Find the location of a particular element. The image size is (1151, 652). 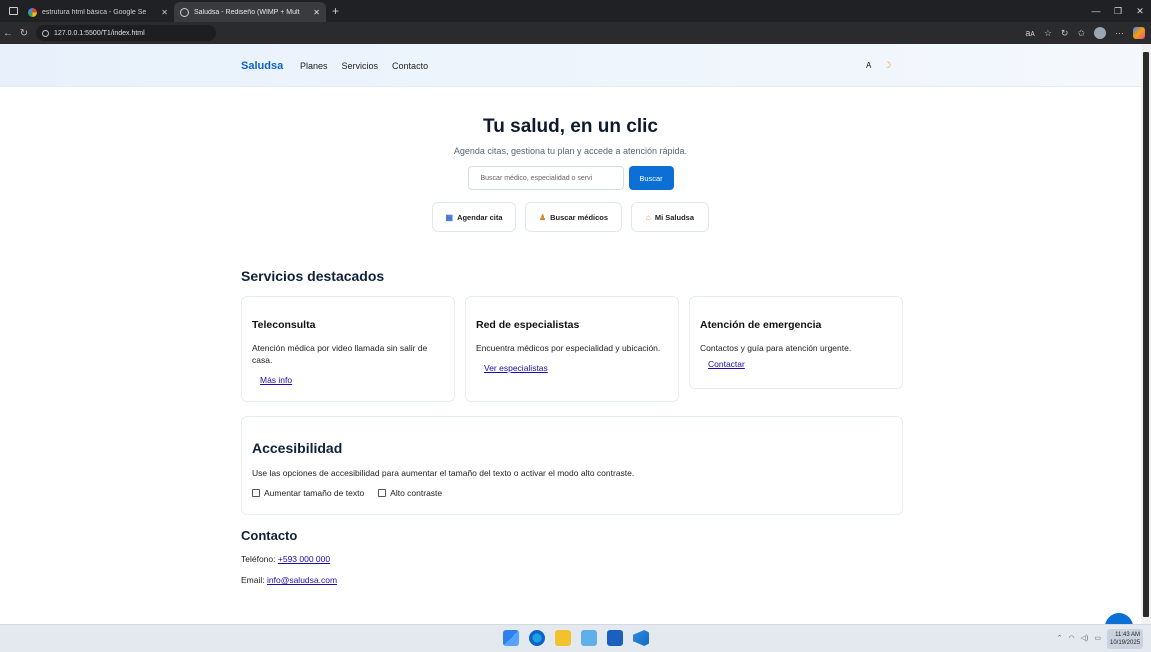

back-icon: ← is located at coordinates (8, 33).